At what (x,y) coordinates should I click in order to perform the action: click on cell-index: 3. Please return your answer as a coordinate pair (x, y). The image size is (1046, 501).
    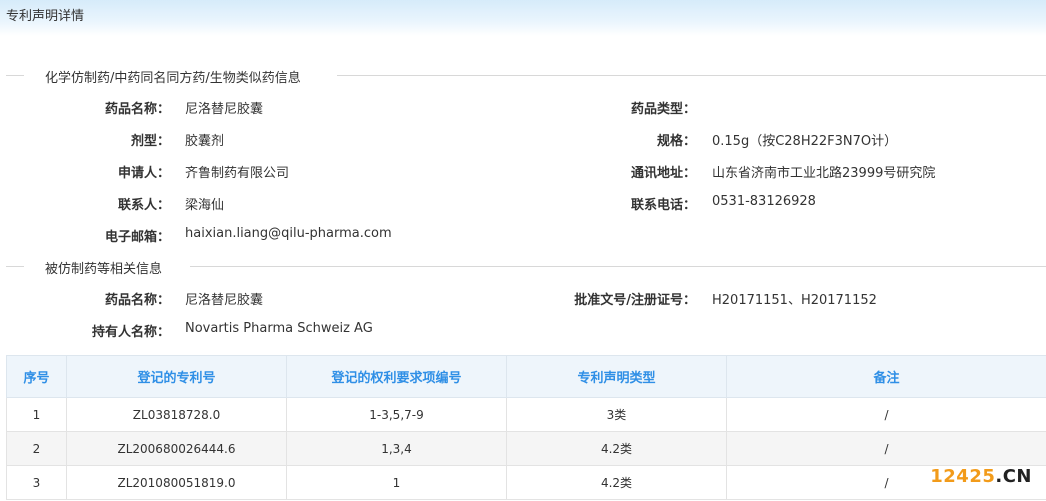
    Looking at the image, I should click on (36, 482).